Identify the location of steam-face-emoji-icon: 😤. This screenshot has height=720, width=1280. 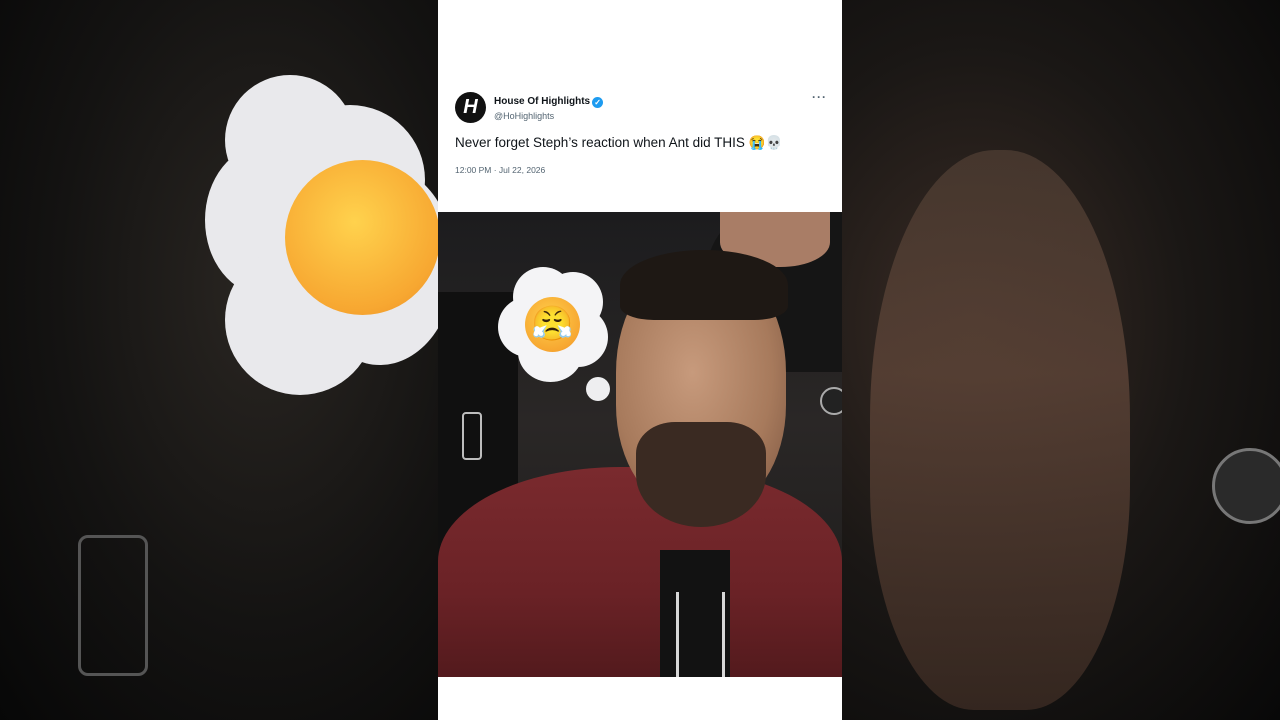
(552, 324).